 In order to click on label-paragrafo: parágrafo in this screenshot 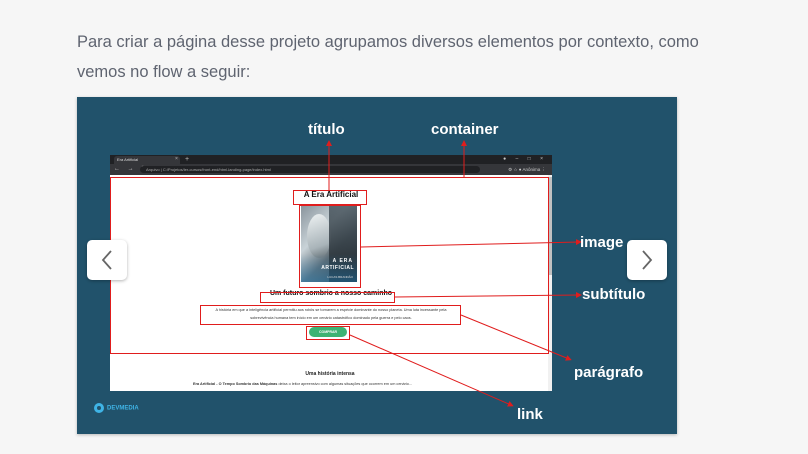, I will do `click(609, 372)`.